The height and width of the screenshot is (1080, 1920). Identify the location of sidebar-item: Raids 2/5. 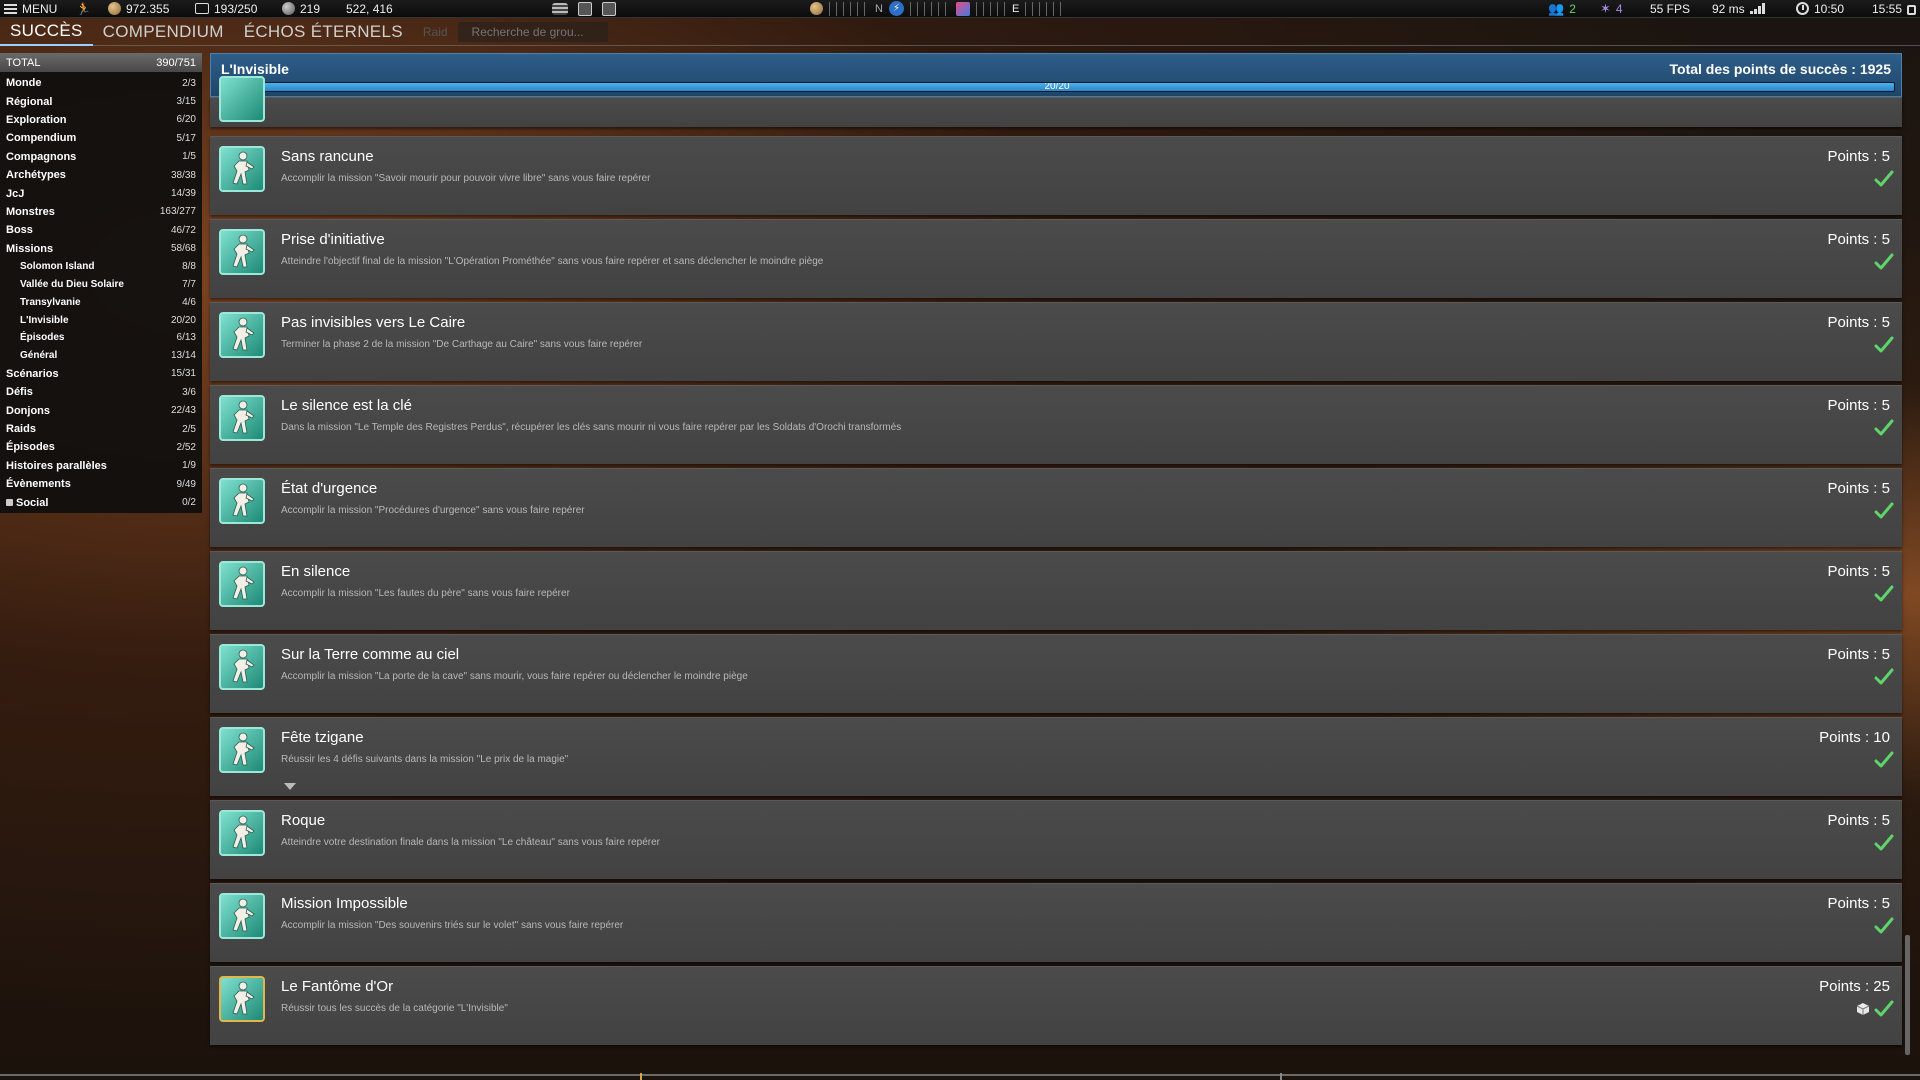
(101, 429).